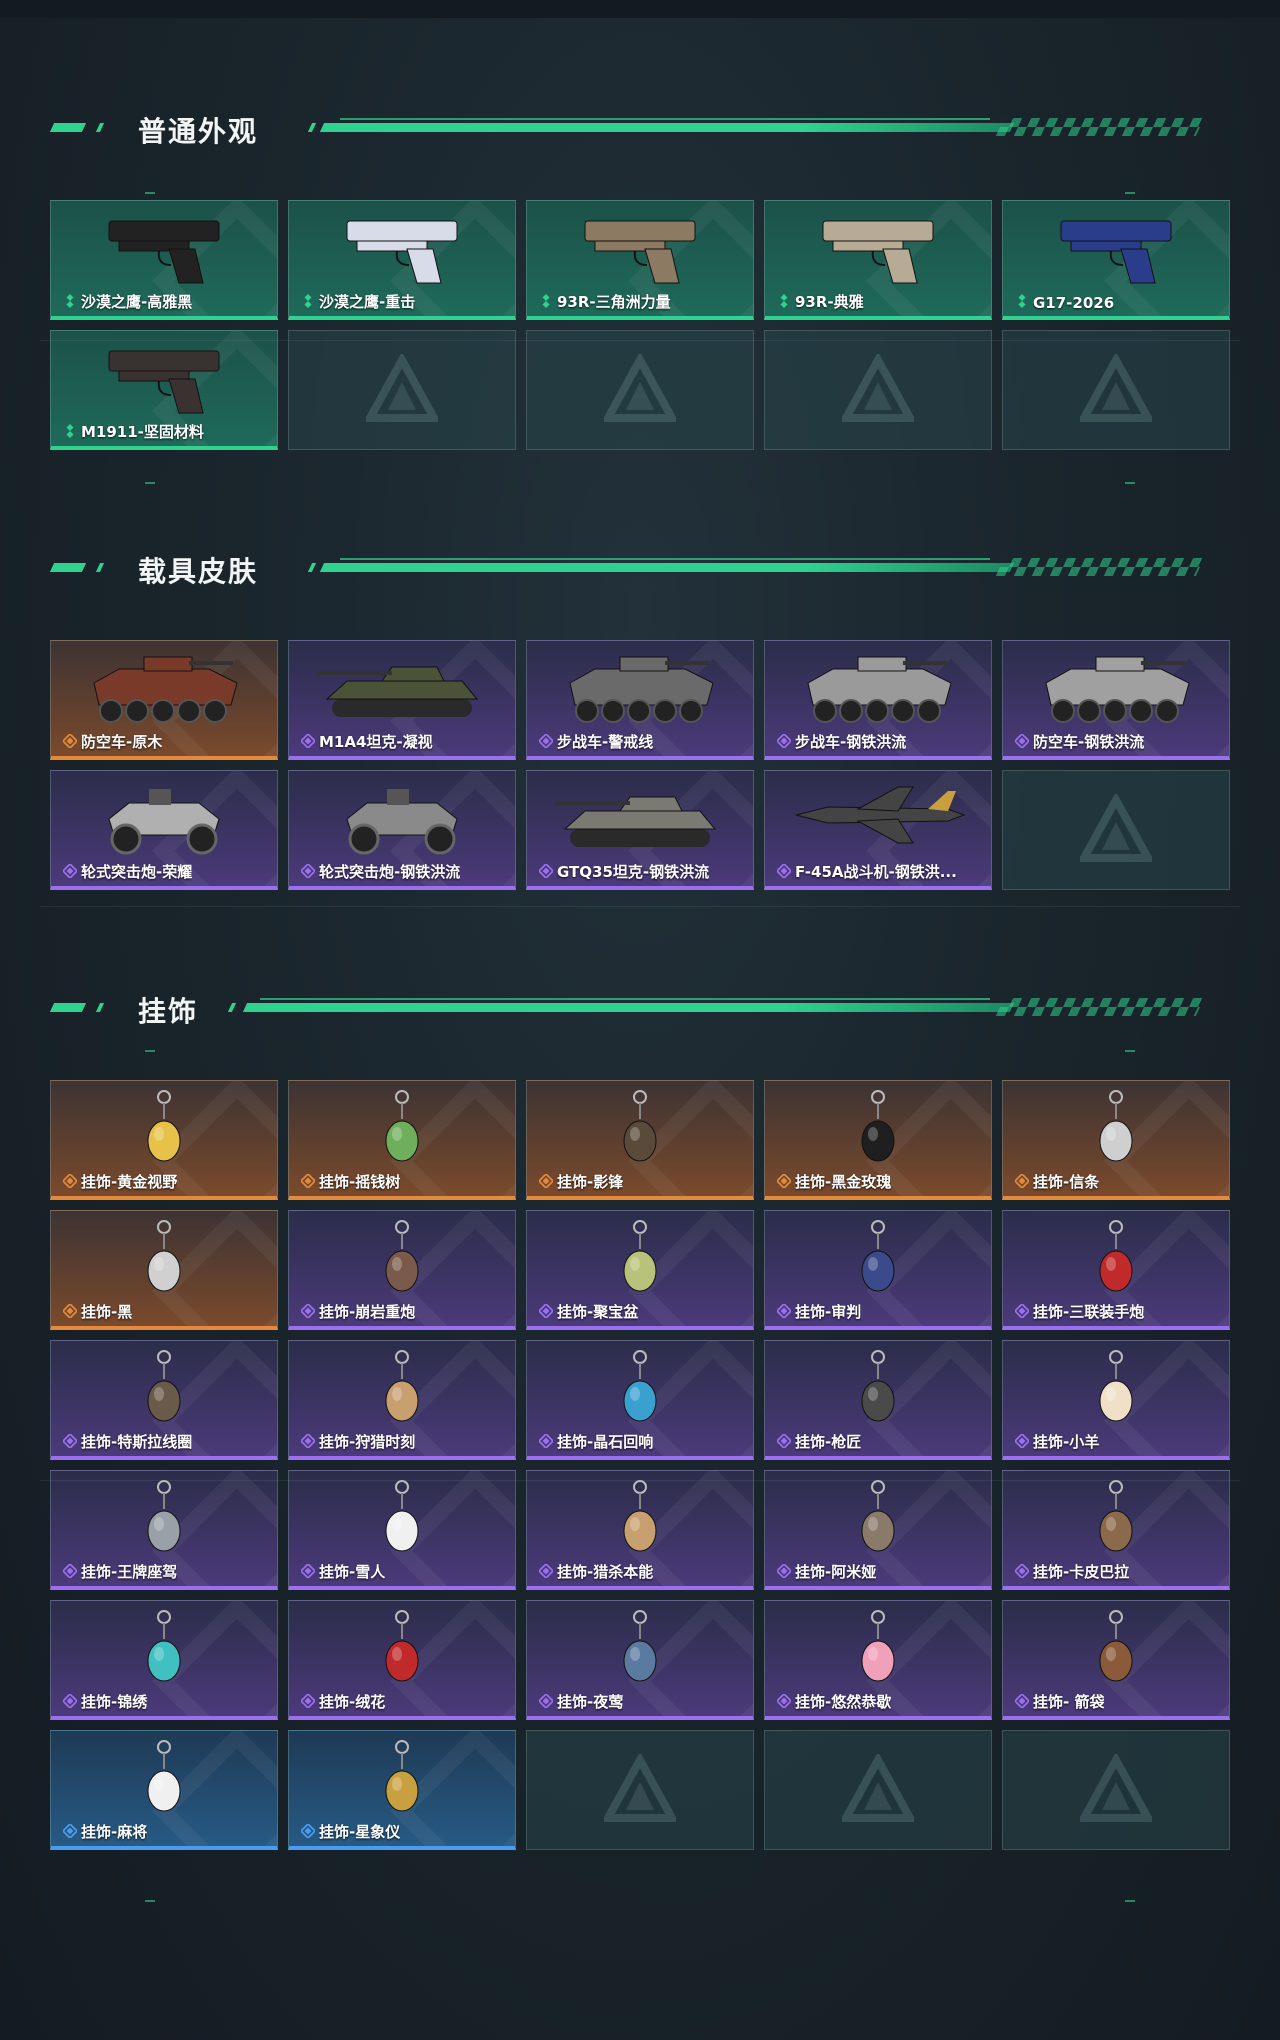 Image resolution: width=1280 pixels, height=2040 pixels. I want to click on charm-card: 挂饰-绒花, so click(402, 1660).